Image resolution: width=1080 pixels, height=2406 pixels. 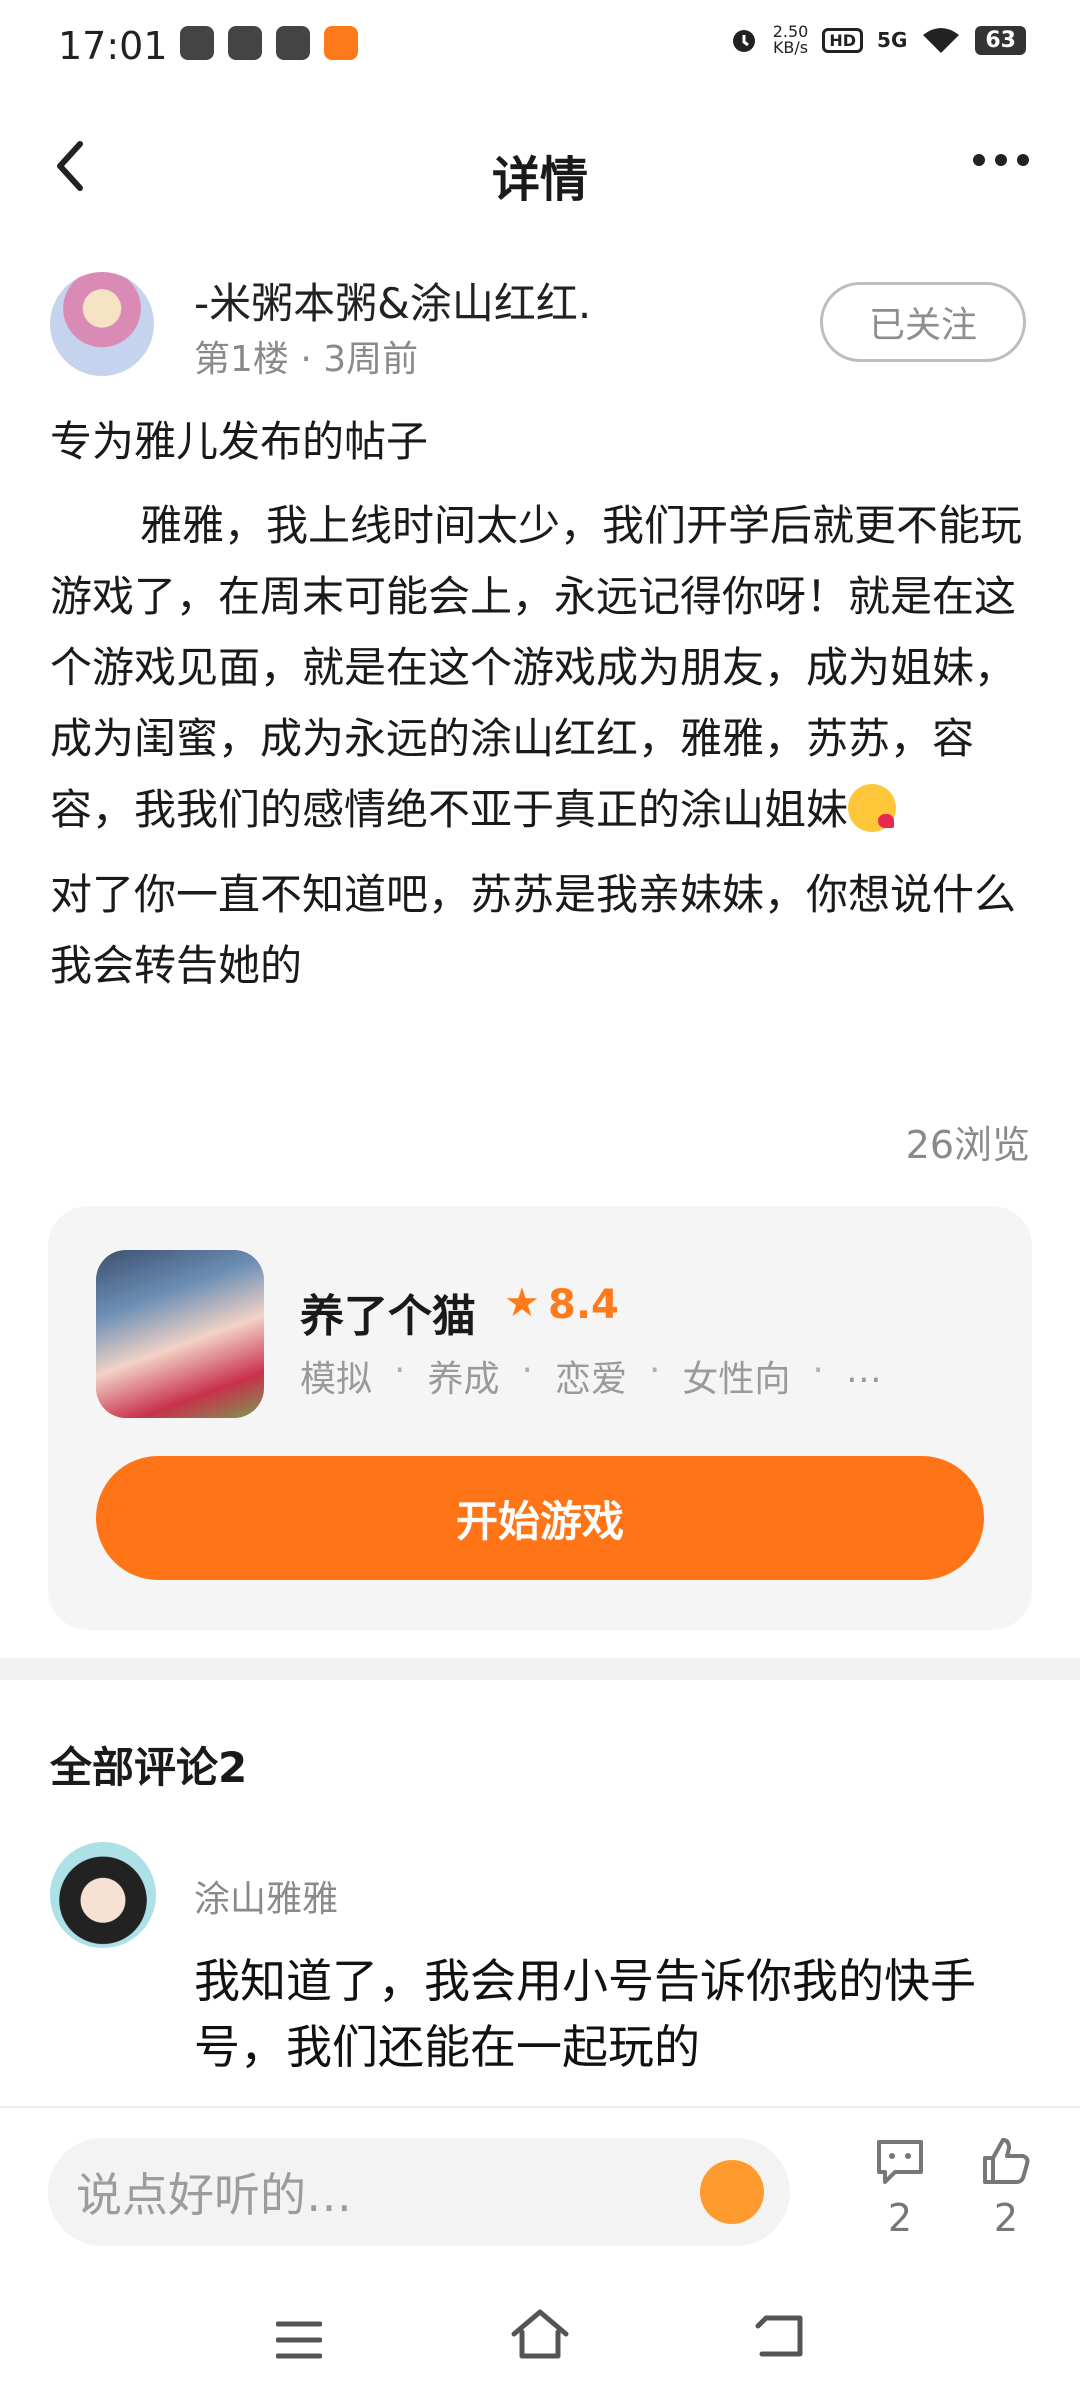 I want to click on net-speed: 2.50 KB/s, so click(x=791, y=40).